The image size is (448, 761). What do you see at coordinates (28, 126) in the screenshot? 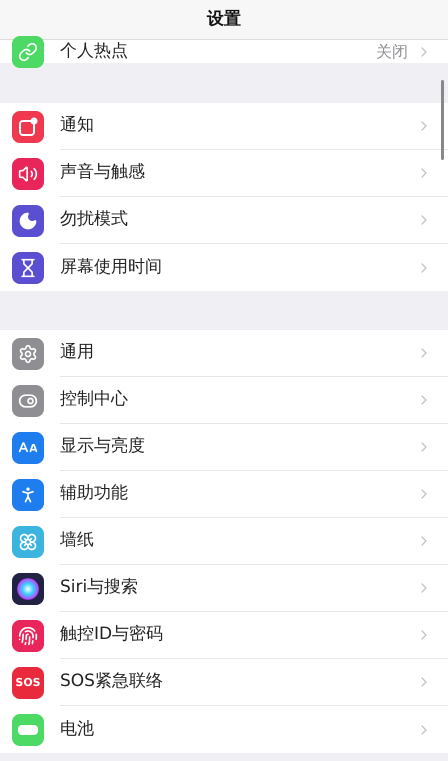
I see `notification-icon` at bounding box center [28, 126].